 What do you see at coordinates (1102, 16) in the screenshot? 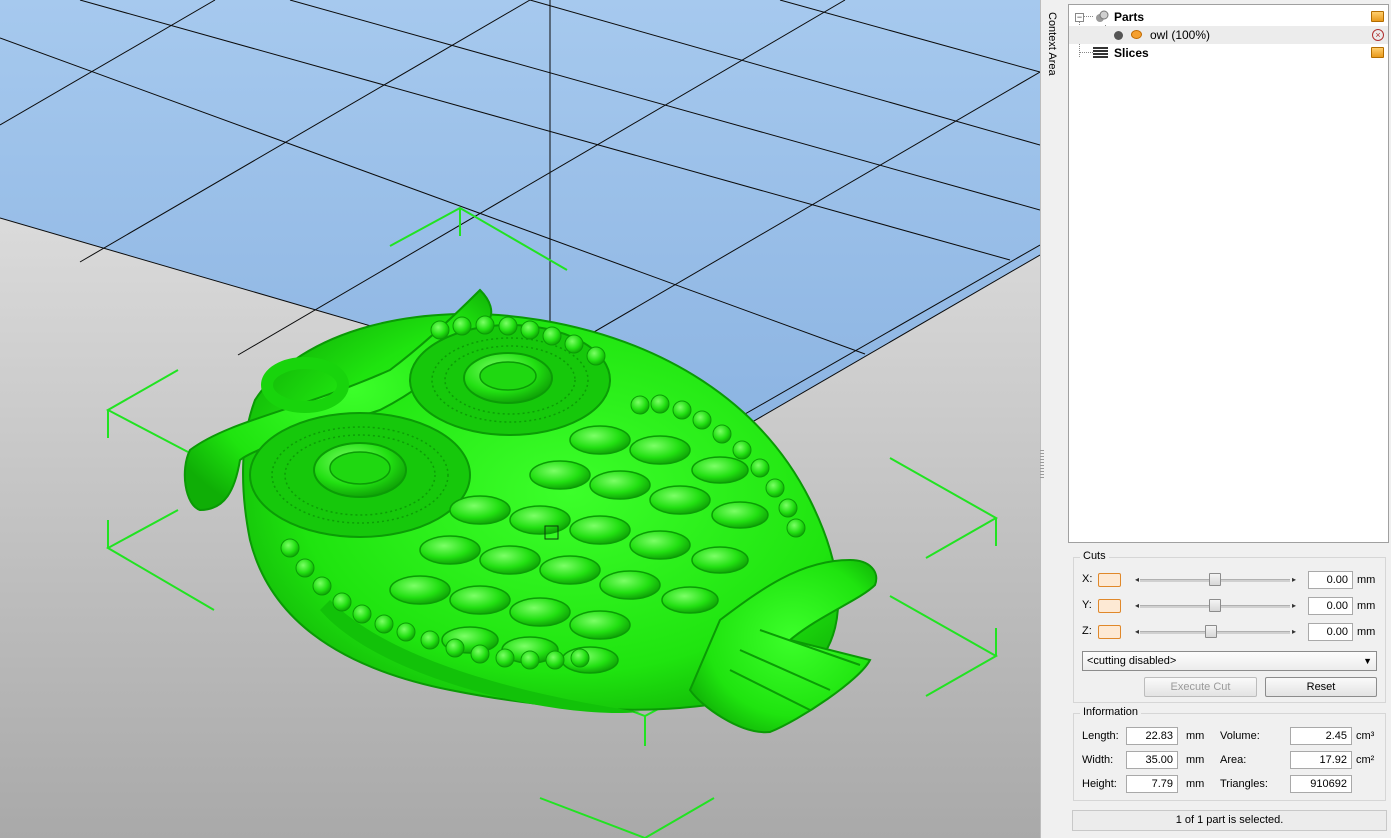
I see `parts-icon` at bounding box center [1102, 16].